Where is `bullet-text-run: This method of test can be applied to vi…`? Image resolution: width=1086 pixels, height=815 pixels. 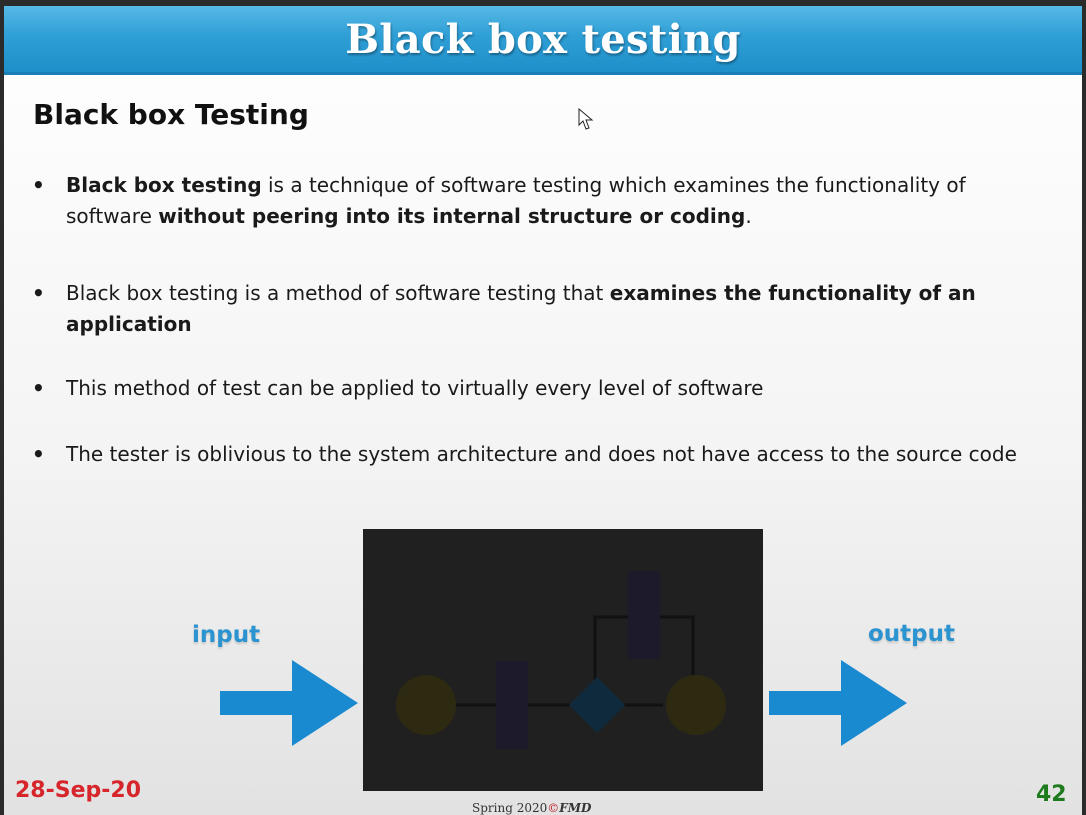
bullet-text-run: This method of test can be applied to vi… is located at coordinates (415, 388).